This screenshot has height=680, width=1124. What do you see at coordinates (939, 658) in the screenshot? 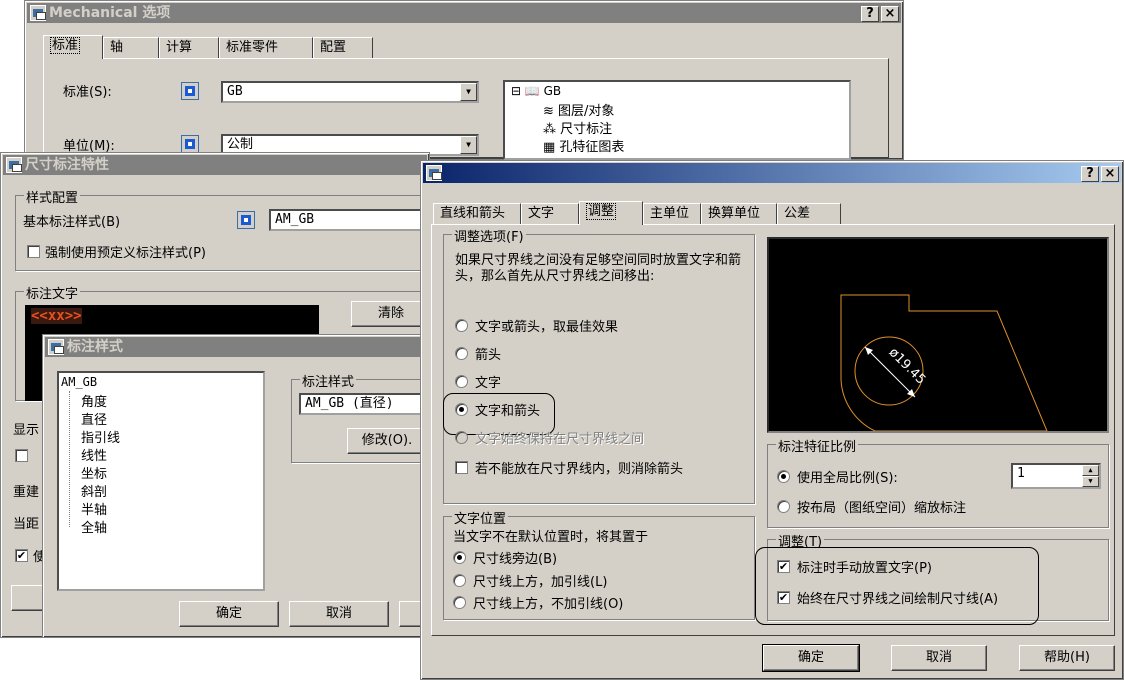
I see `cancel-button: 取消` at bounding box center [939, 658].